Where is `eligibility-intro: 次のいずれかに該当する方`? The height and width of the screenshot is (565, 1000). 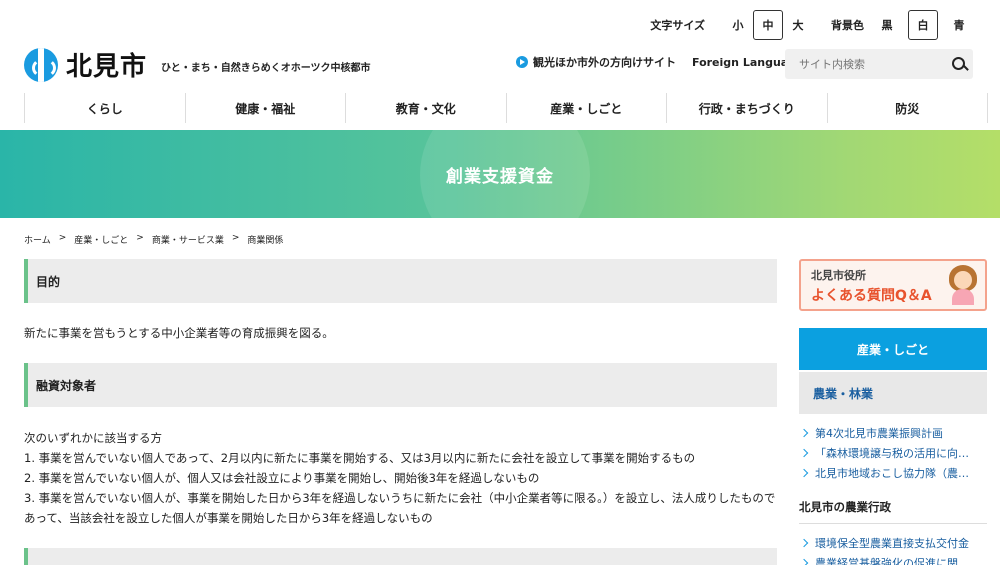
eligibility-intro: 次のいずれかに該当する方 is located at coordinates (93, 438).